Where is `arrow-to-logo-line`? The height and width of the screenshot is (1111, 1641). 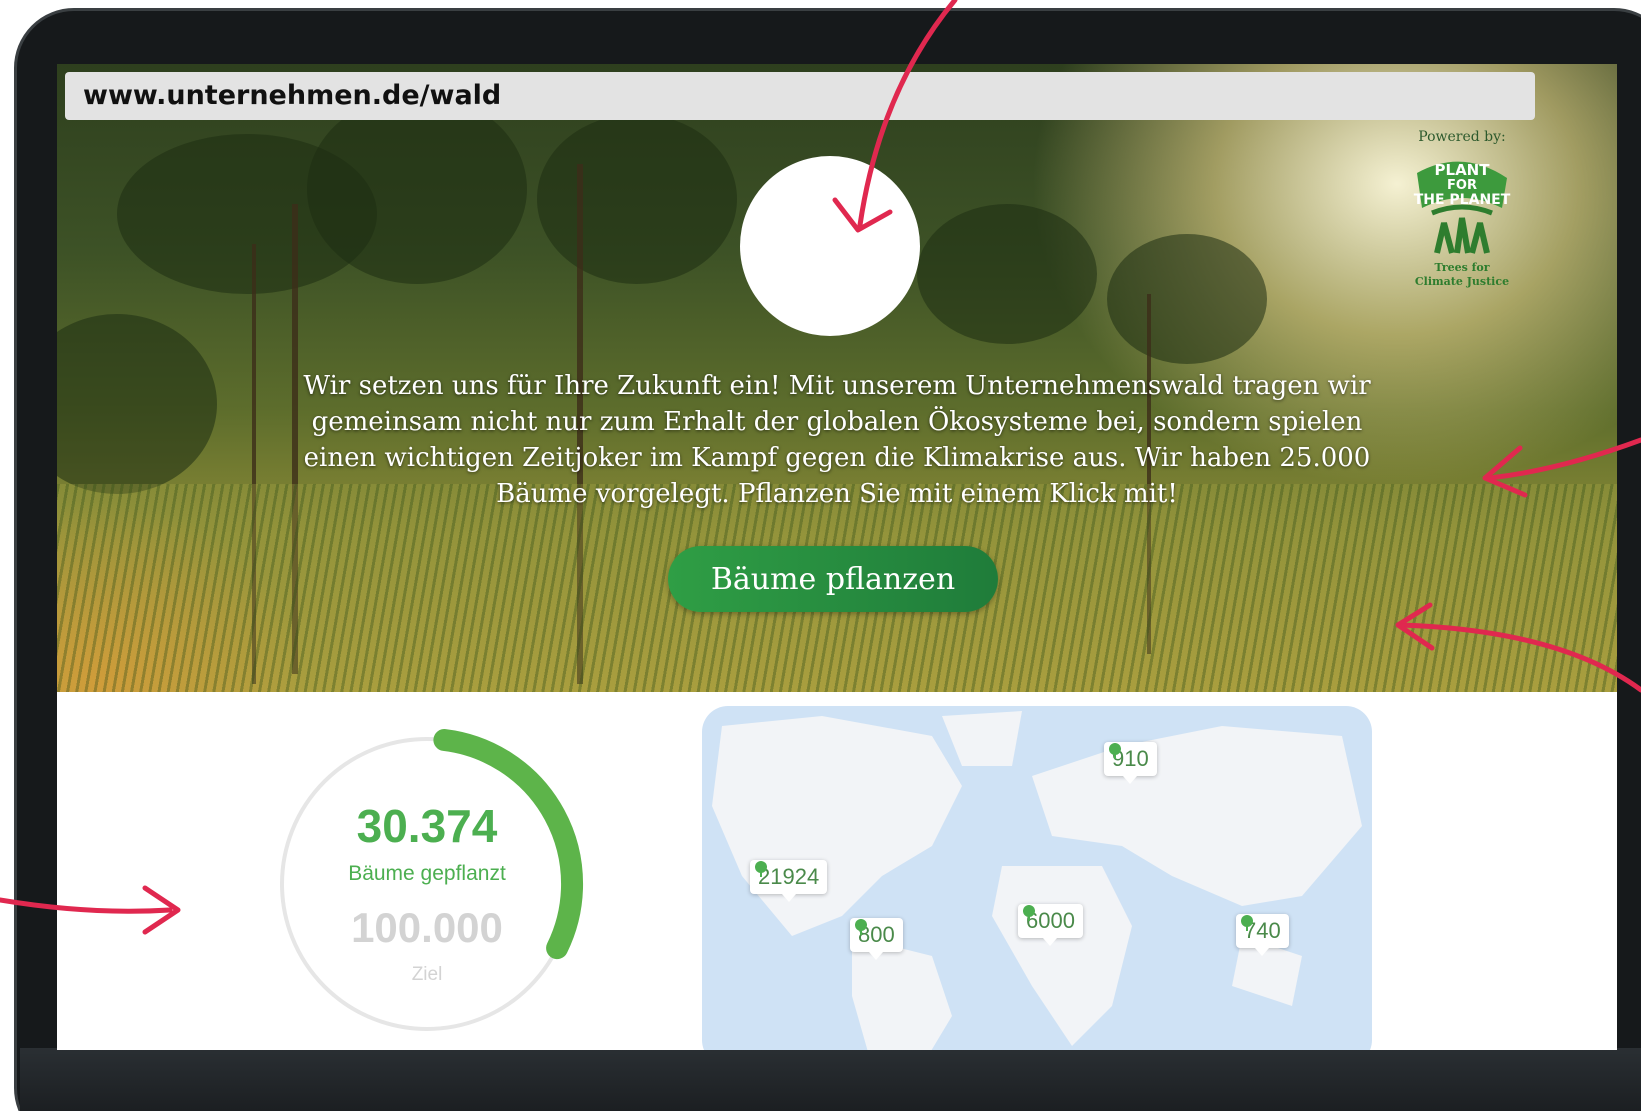
arrow-to-logo-line is located at coordinates (907, 114).